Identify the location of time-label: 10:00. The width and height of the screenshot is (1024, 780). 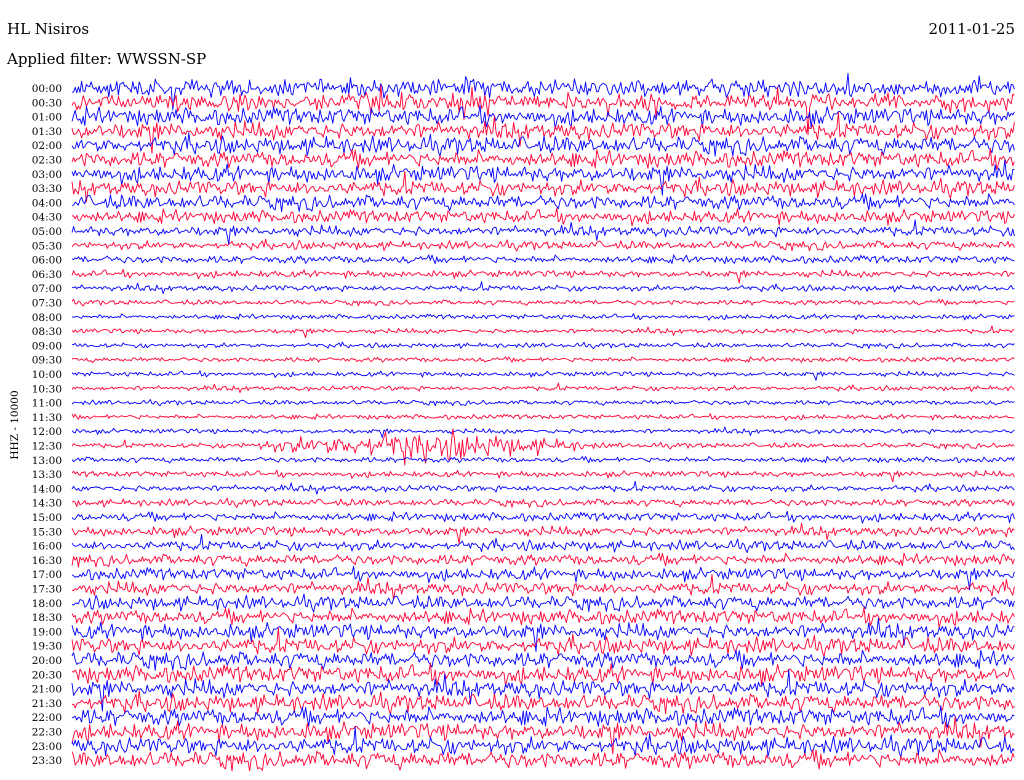
(47, 375).